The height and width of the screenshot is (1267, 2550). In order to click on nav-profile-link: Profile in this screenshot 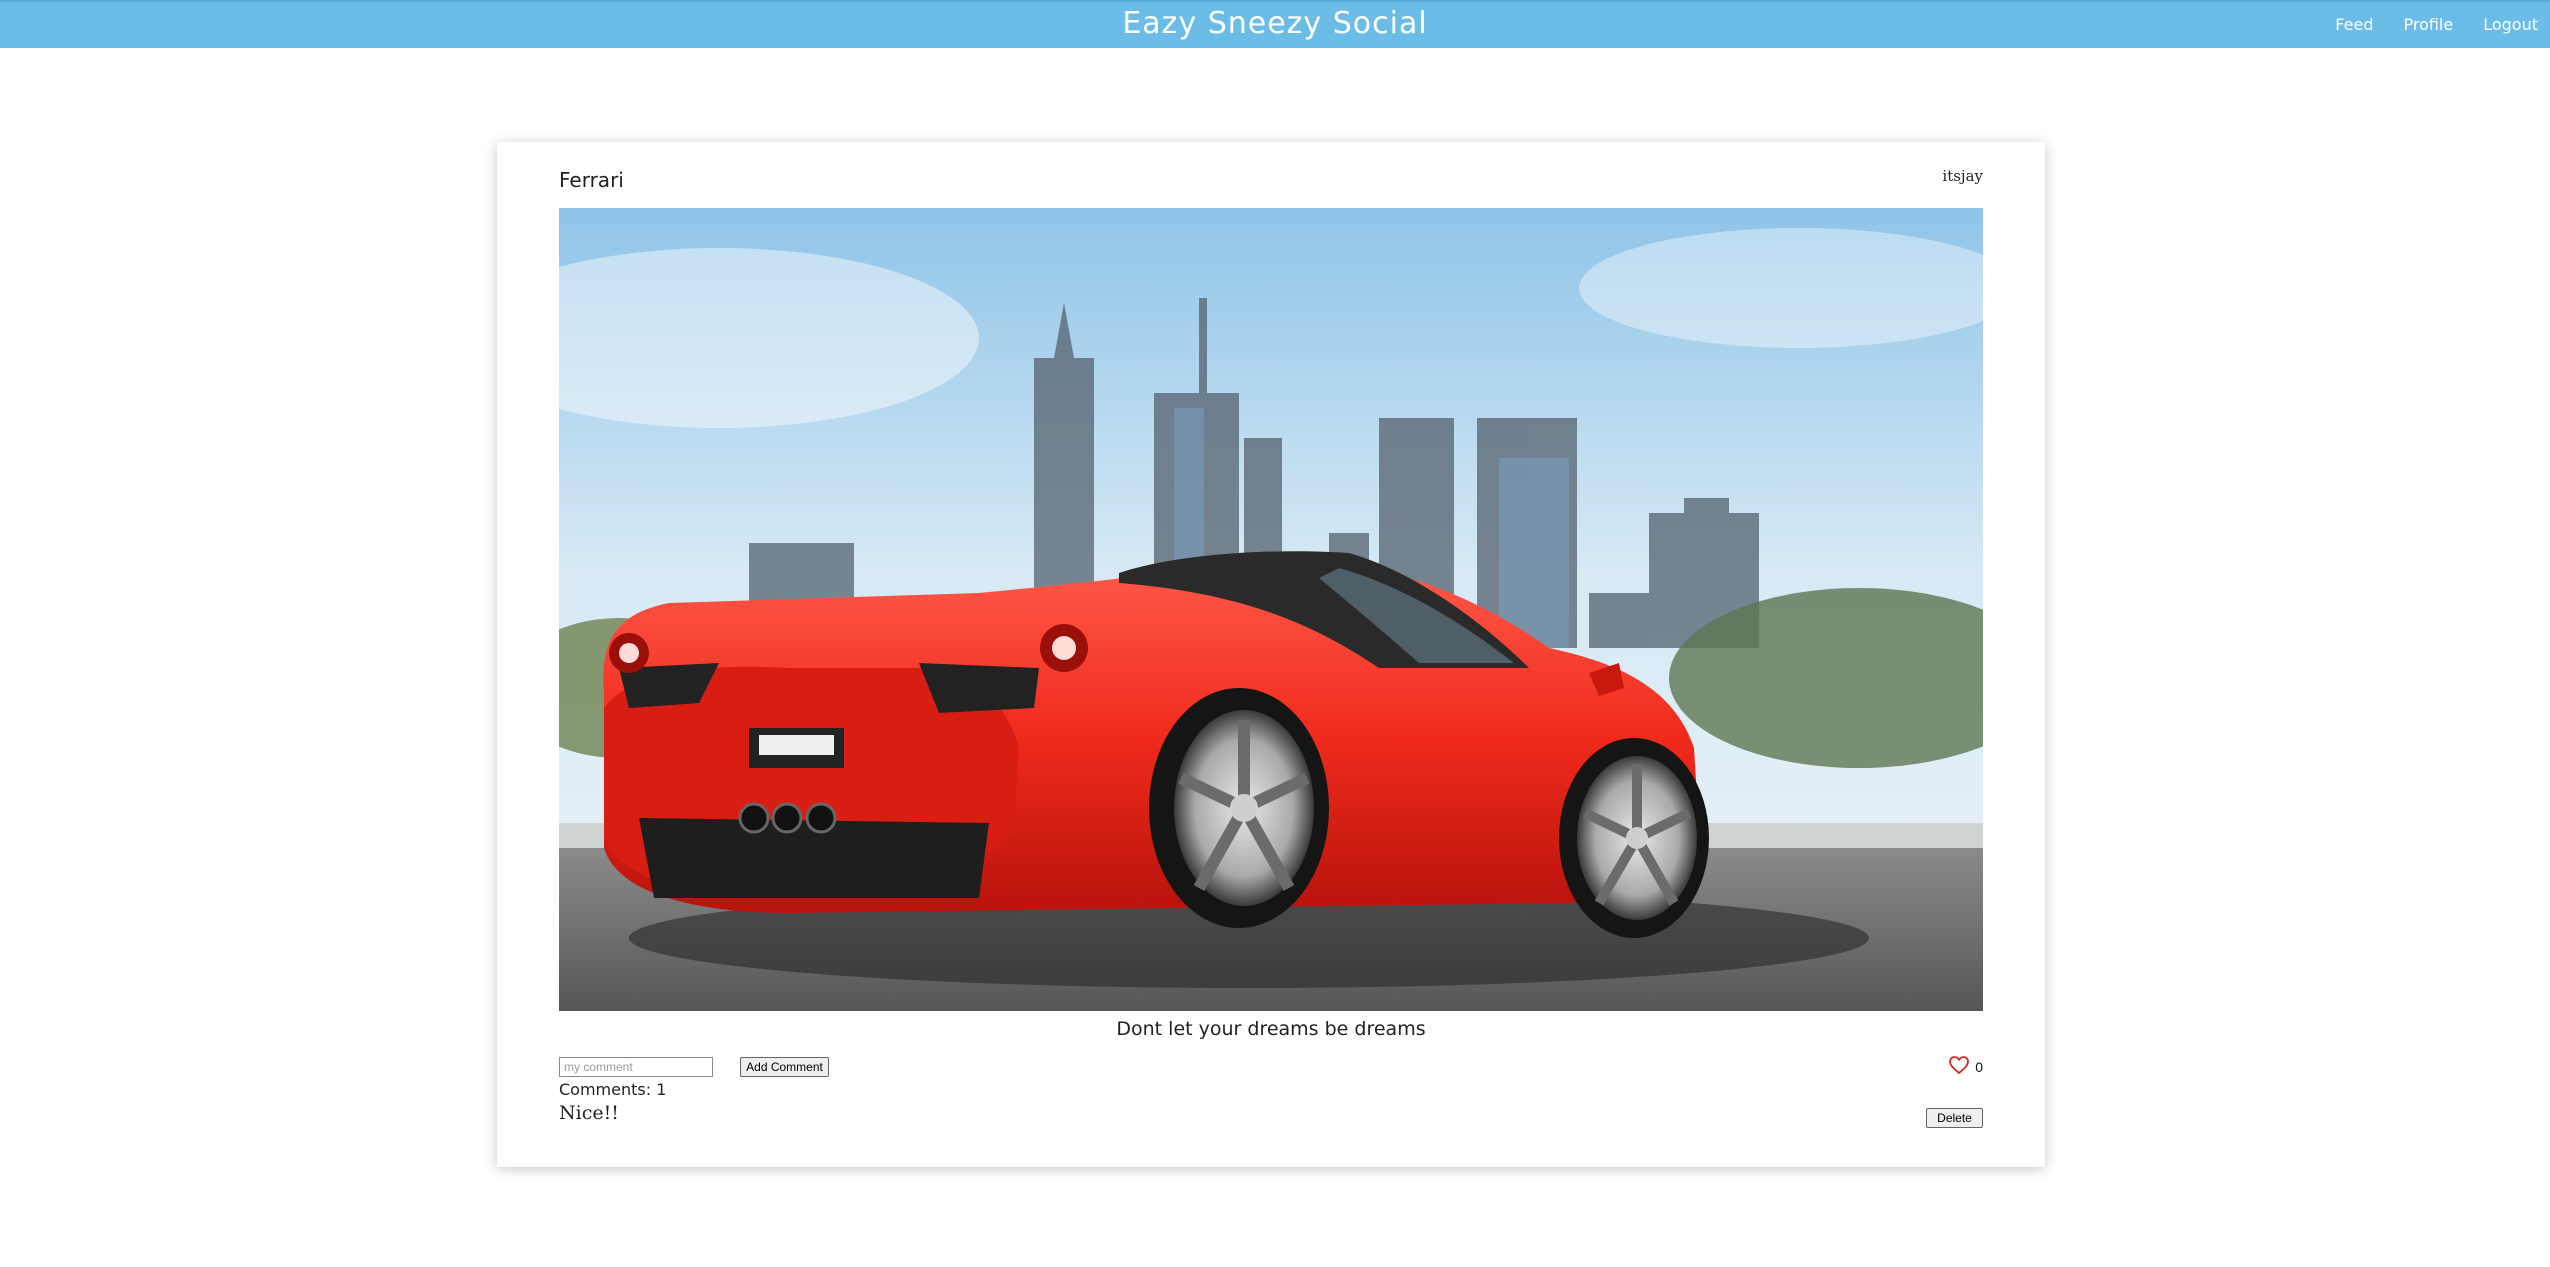, I will do `click(2428, 24)`.